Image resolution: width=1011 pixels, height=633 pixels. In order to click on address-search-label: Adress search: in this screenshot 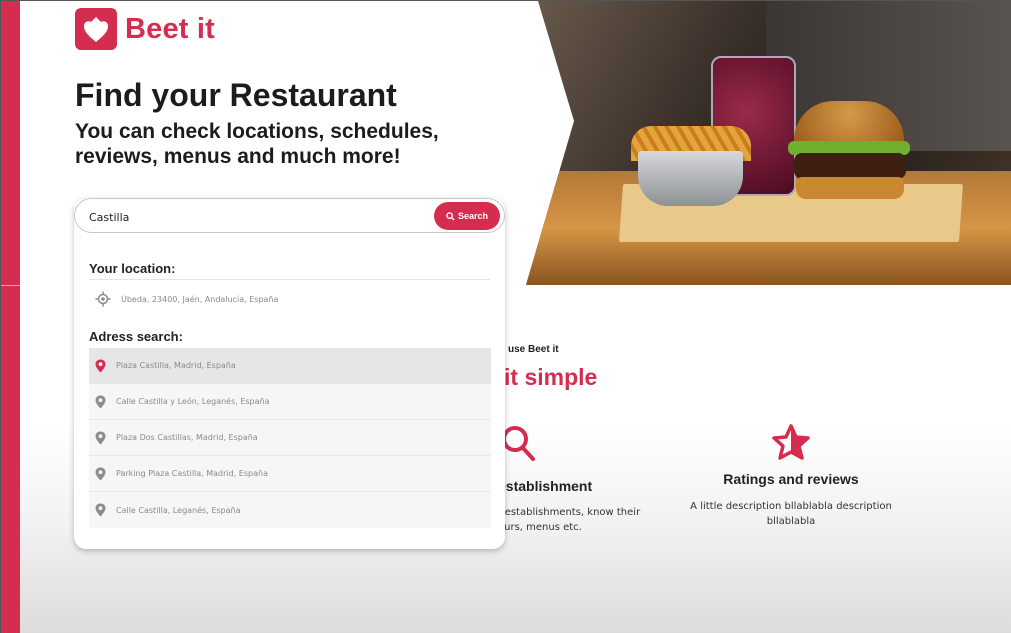, I will do `click(136, 336)`.